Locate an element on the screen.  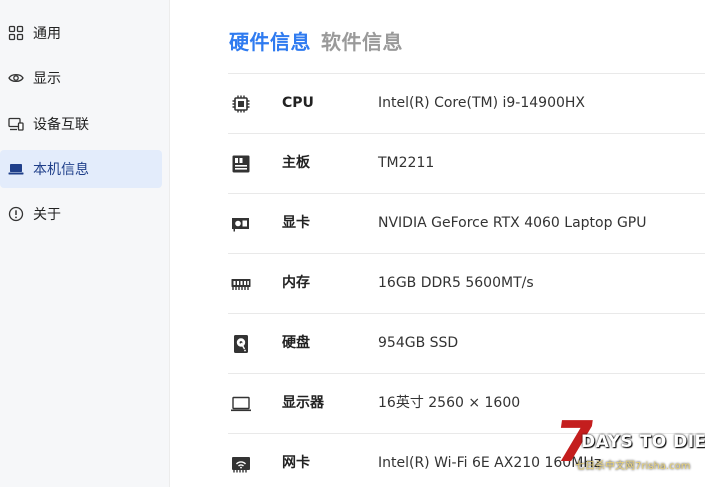
cpu-icon is located at coordinates (241, 104).